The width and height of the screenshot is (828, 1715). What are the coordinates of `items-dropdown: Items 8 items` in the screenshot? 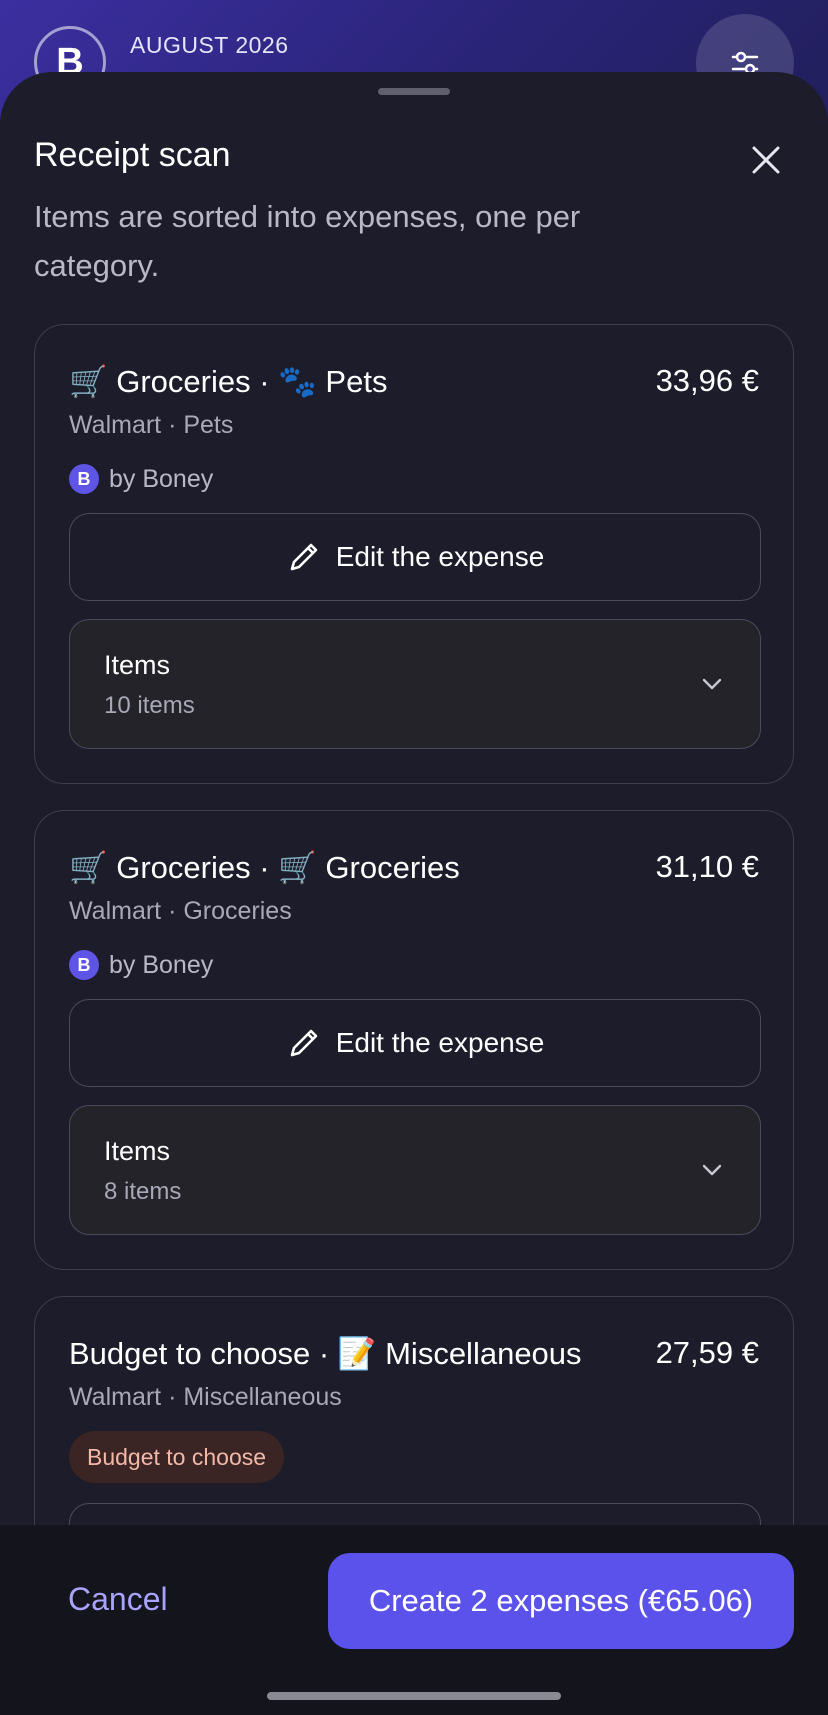 It's located at (415, 1170).